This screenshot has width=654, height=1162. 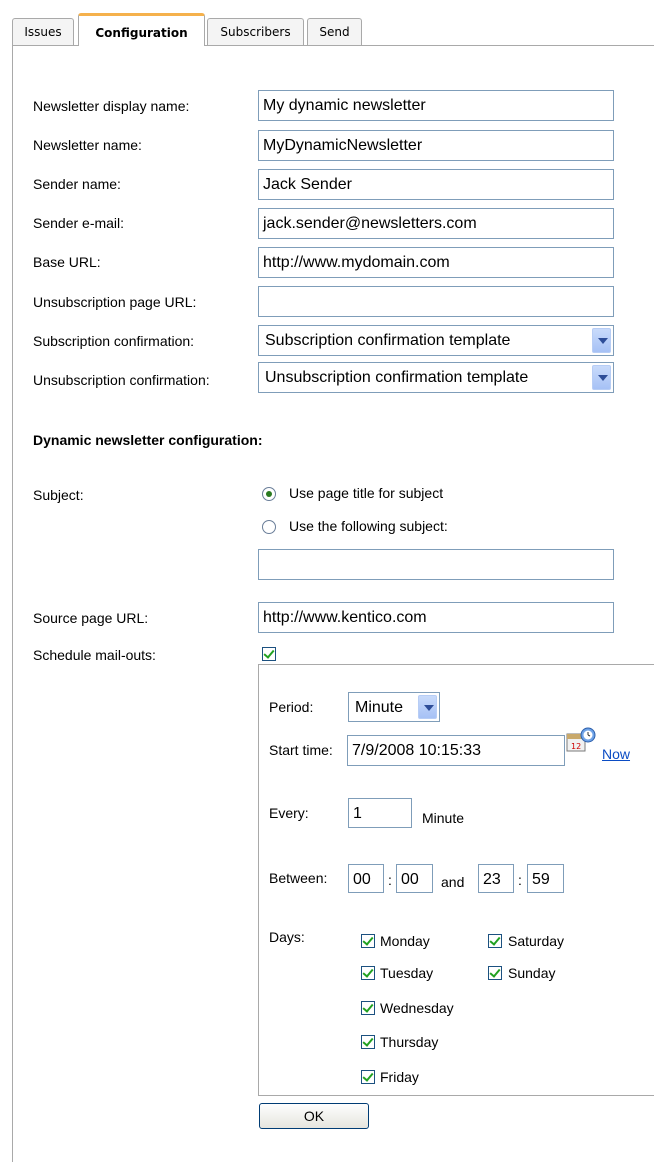 What do you see at coordinates (436, 301) in the screenshot?
I see `unsub-page-url-input` at bounding box center [436, 301].